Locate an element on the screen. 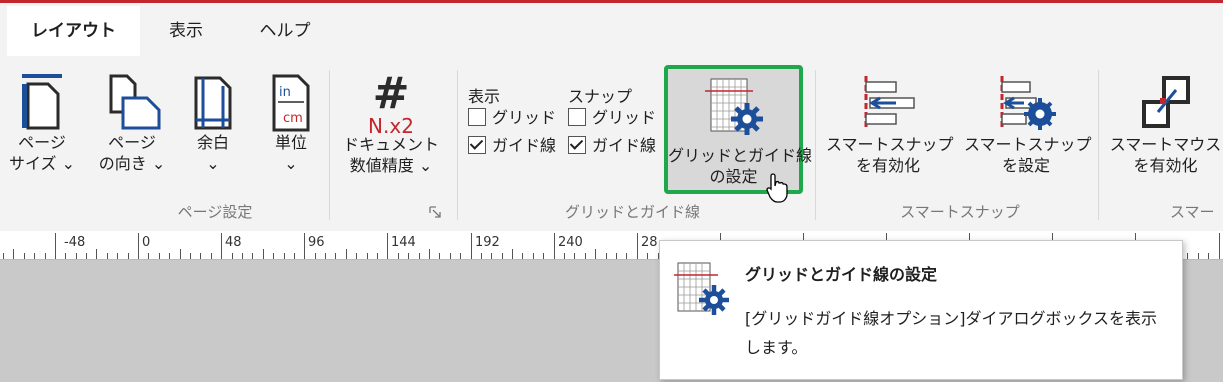 This screenshot has width=1223, height=382. orientation-label-2: の向き ⌄ is located at coordinates (132, 163).